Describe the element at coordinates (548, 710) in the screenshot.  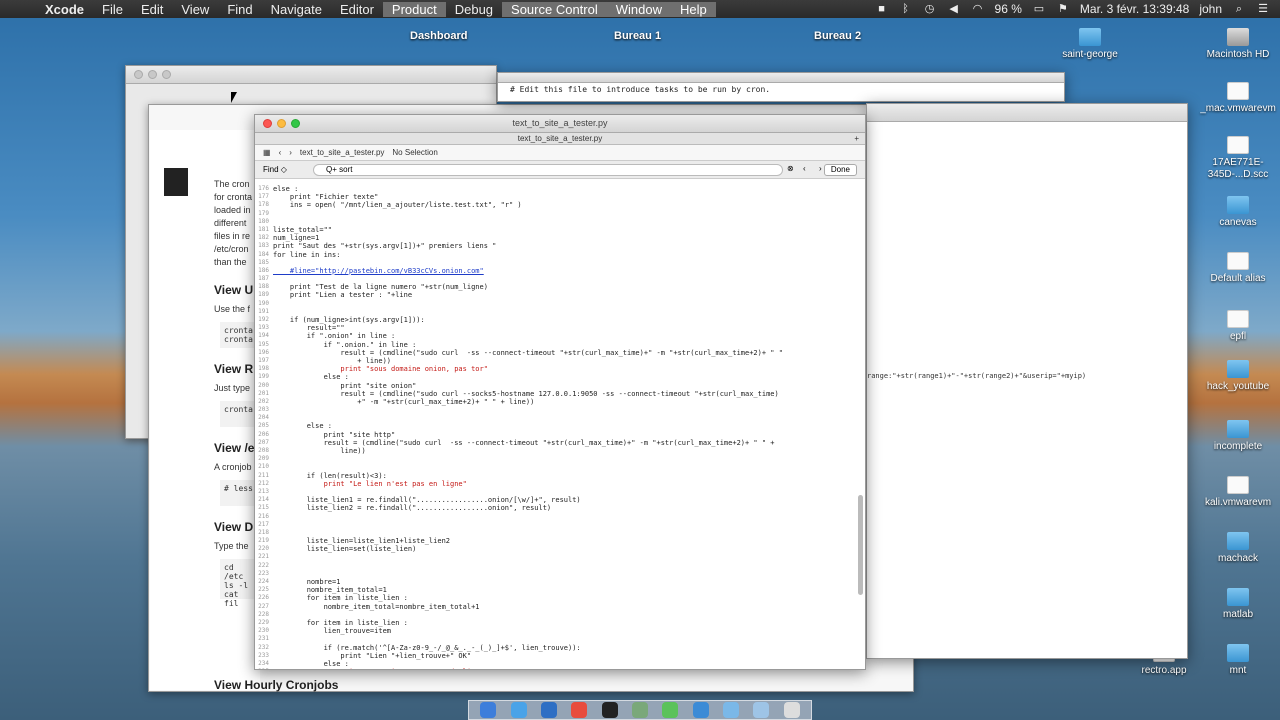
I see `xcode-dock-icon` at that location.